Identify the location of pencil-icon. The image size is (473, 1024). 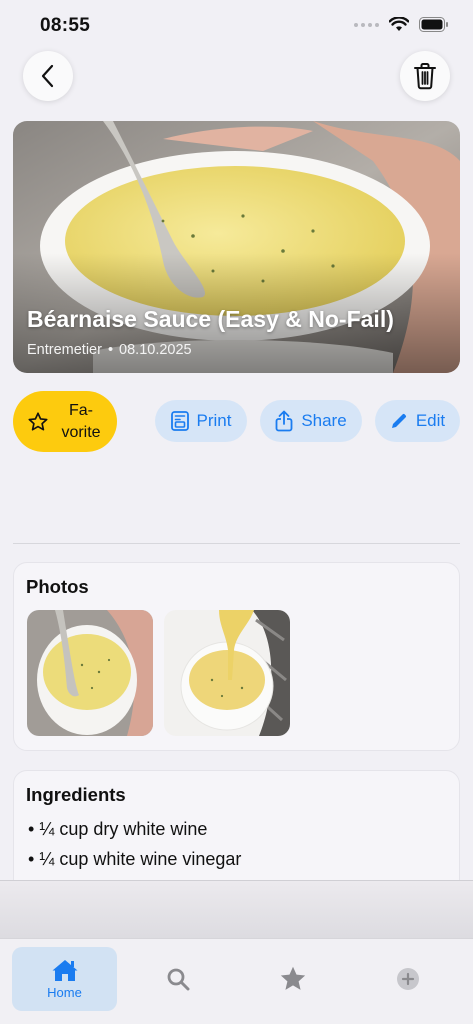
(398, 421).